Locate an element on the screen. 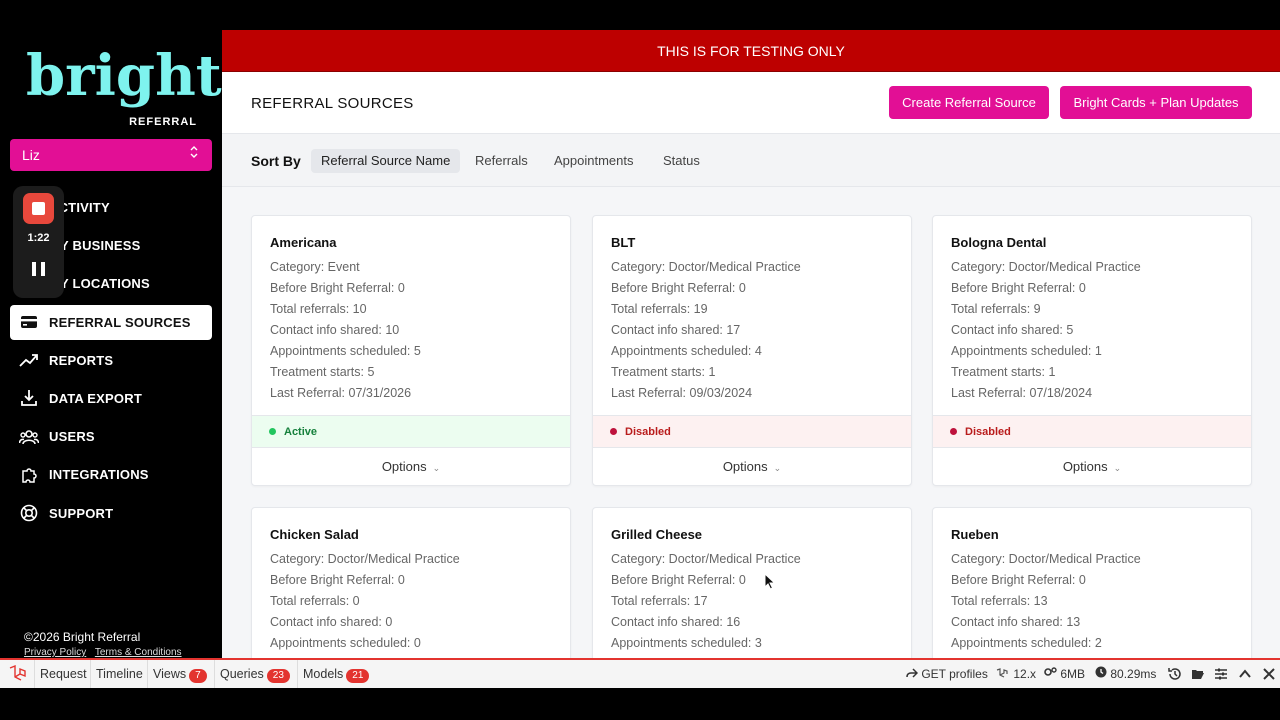  create-referral-source-button: Create Referral Source is located at coordinates (969, 102).